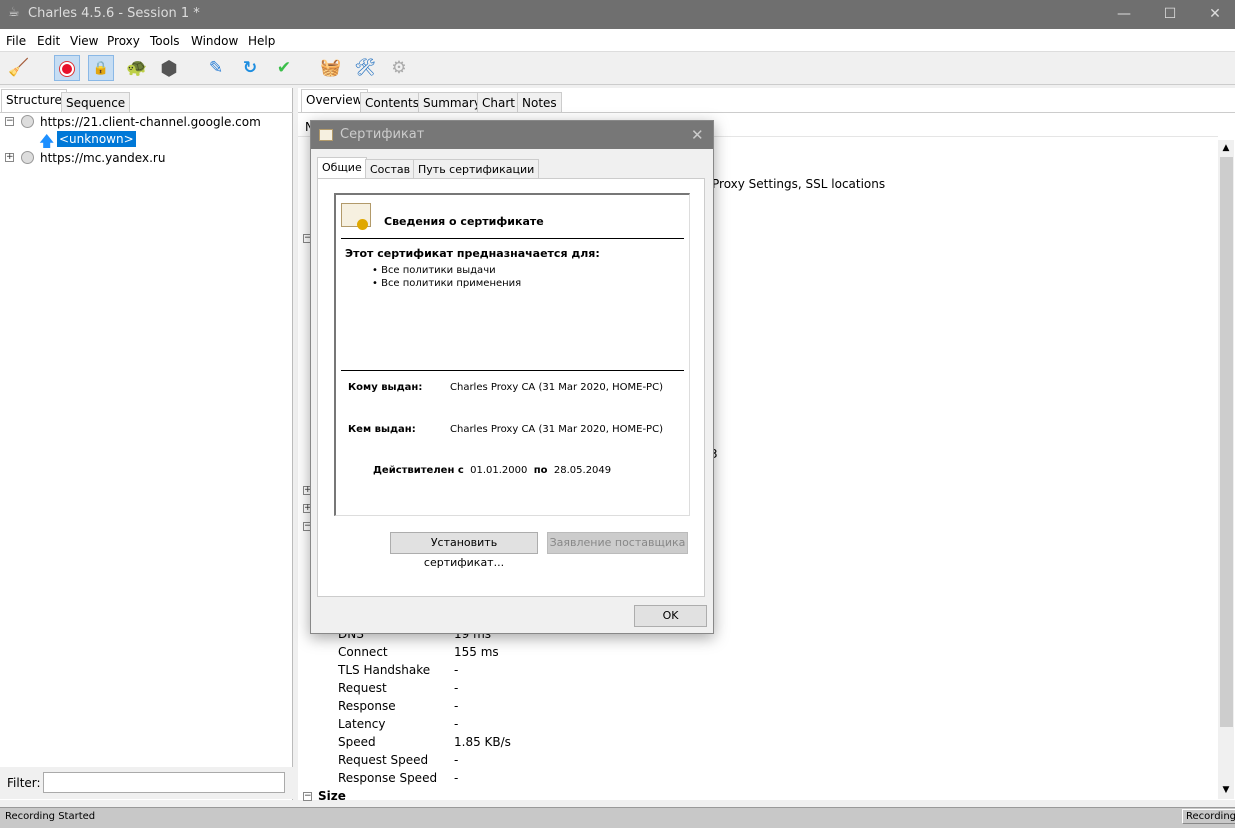 The height and width of the screenshot is (828, 1235). I want to click on menu-tools: Tools, so click(165, 41).